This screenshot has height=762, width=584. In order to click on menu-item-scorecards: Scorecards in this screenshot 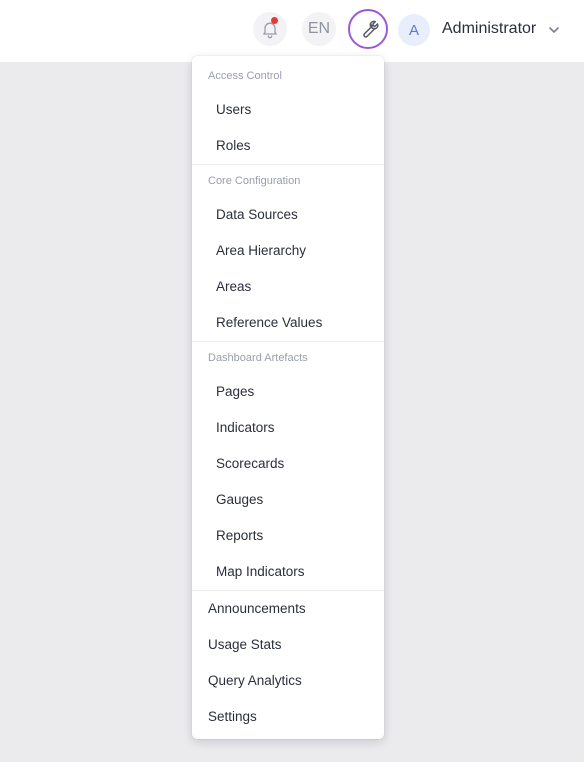, I will do `click(250, 463)`.